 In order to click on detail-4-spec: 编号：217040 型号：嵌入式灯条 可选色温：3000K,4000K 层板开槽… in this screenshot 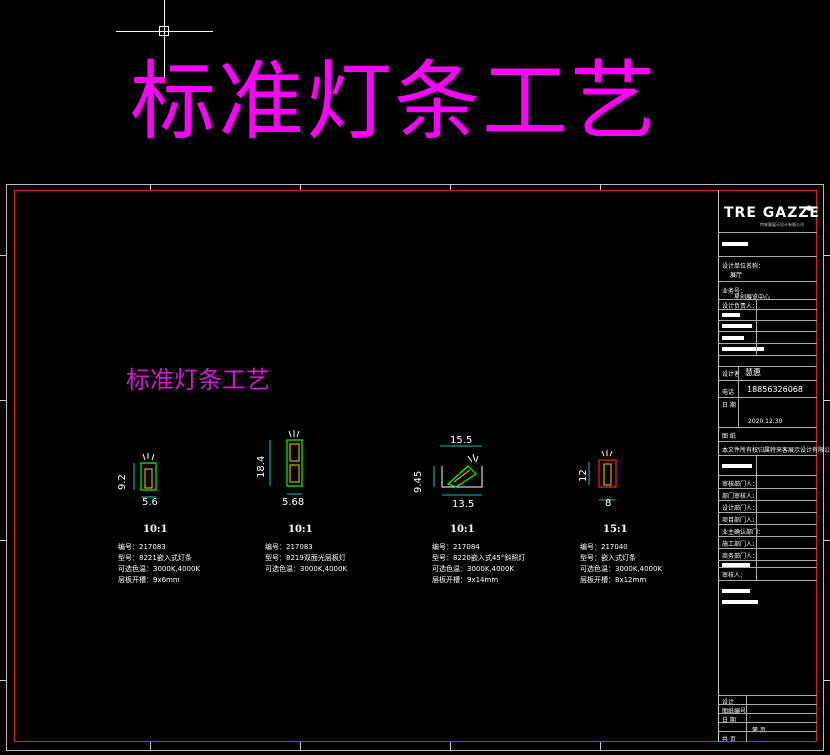, I will do `click(621, 563)`.